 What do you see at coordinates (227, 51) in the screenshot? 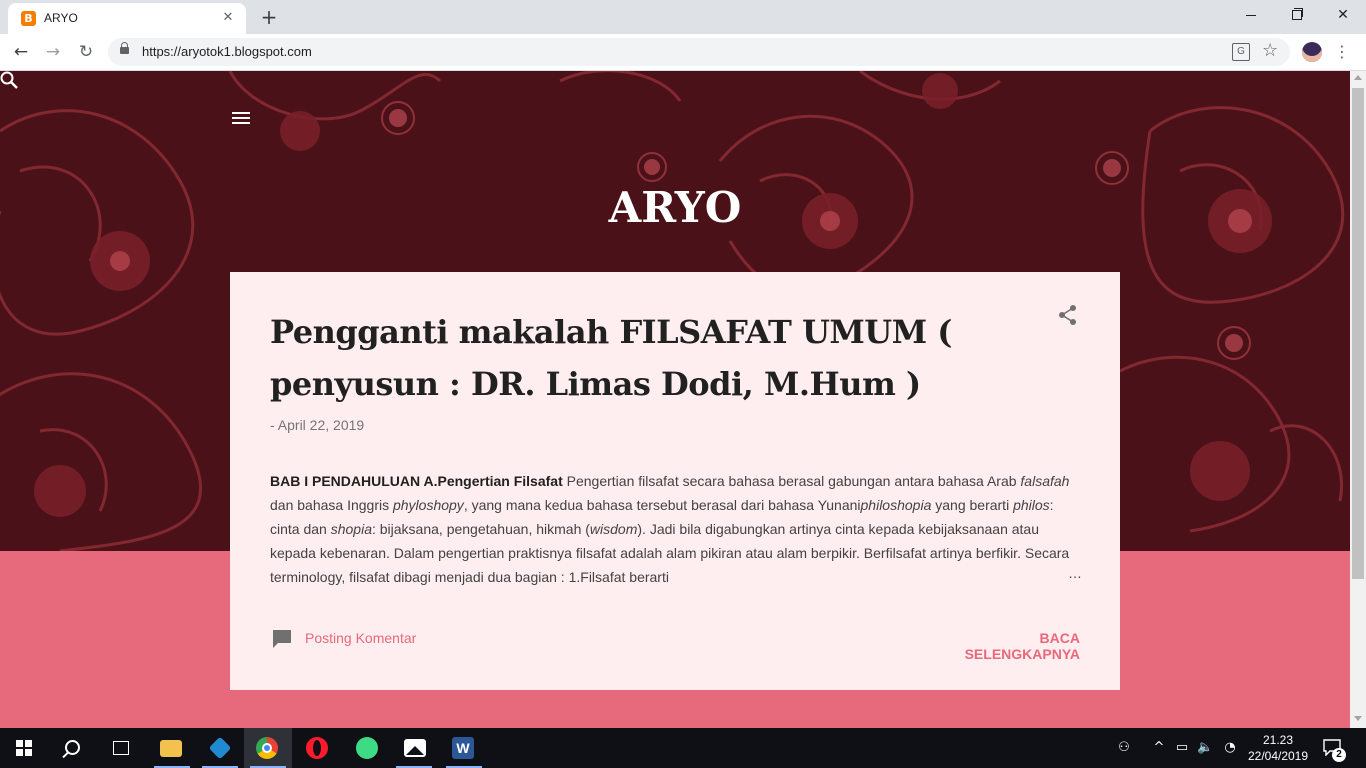
I see `url-text: https://aryotok1.blogspot.com` at bounding box center [227, 51].